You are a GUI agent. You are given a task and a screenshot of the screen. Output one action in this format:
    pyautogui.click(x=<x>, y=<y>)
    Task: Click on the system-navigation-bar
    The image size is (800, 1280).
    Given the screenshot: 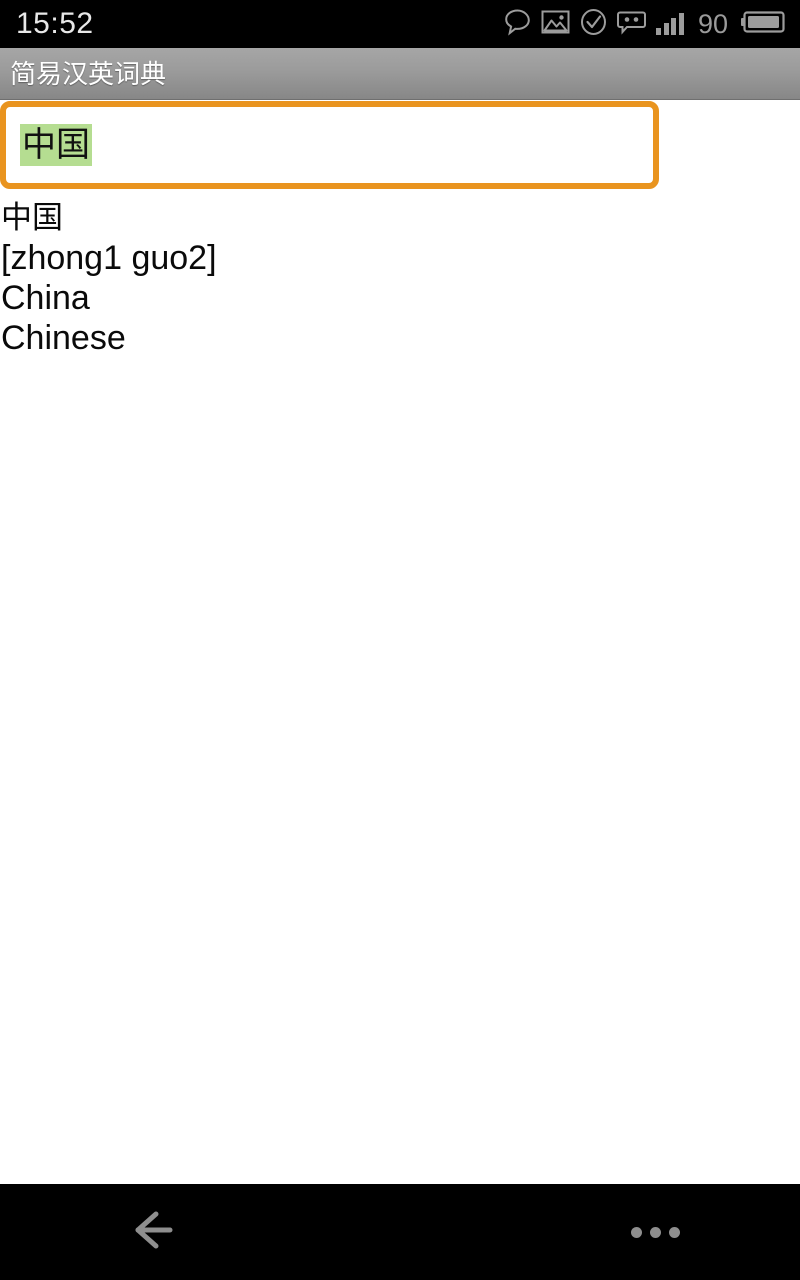 What is the action you would take?
    pyautogui.click(x=400, y=1232)
    